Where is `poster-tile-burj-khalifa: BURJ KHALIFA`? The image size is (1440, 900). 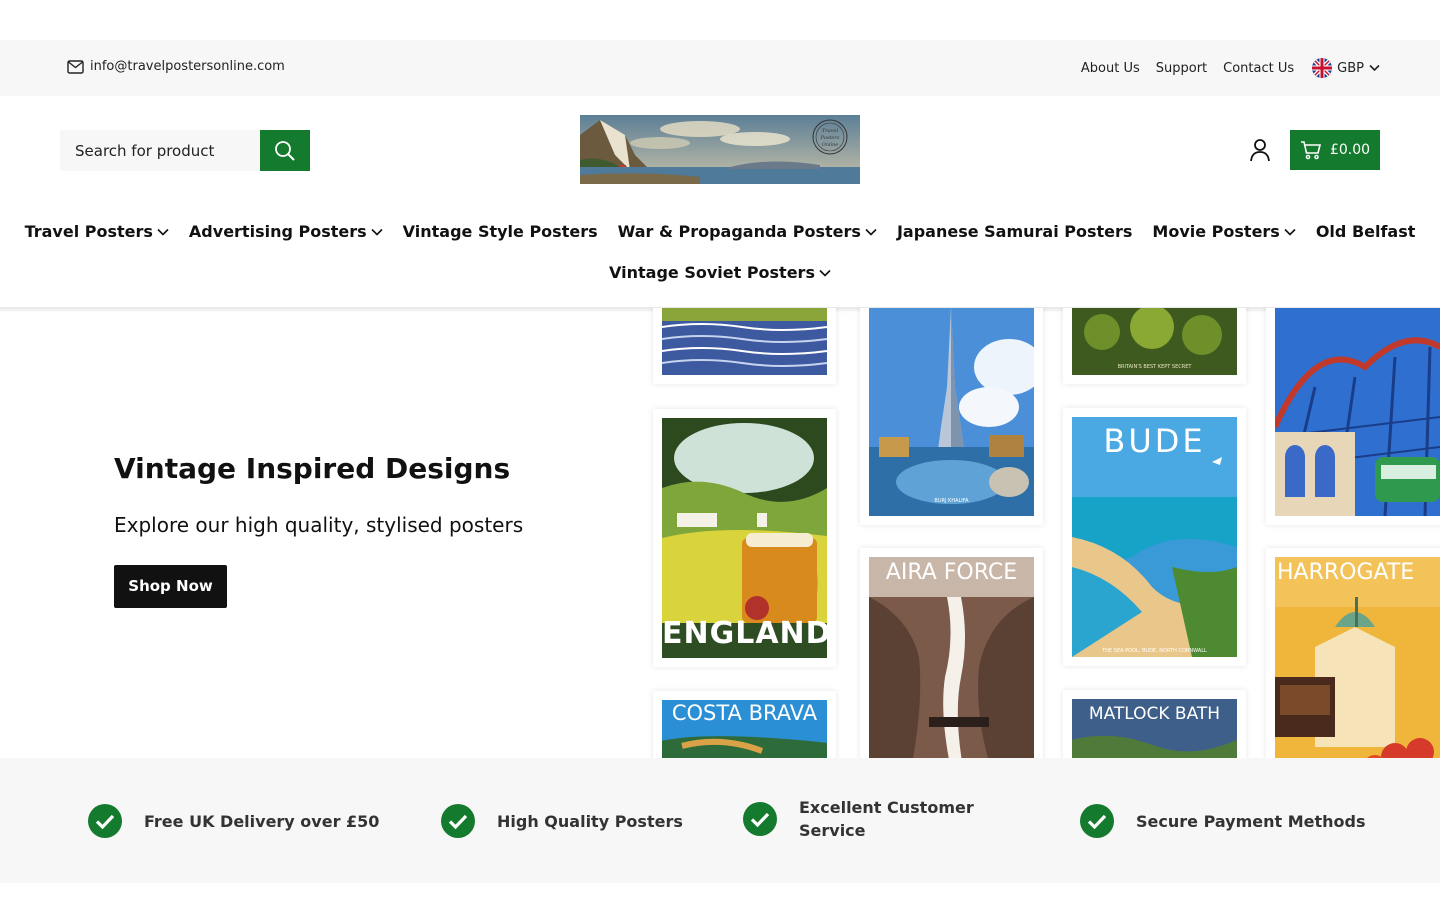
poster-tile-burj-khalifa: BURJ KHALIFA is located at coordinates (951, 416).